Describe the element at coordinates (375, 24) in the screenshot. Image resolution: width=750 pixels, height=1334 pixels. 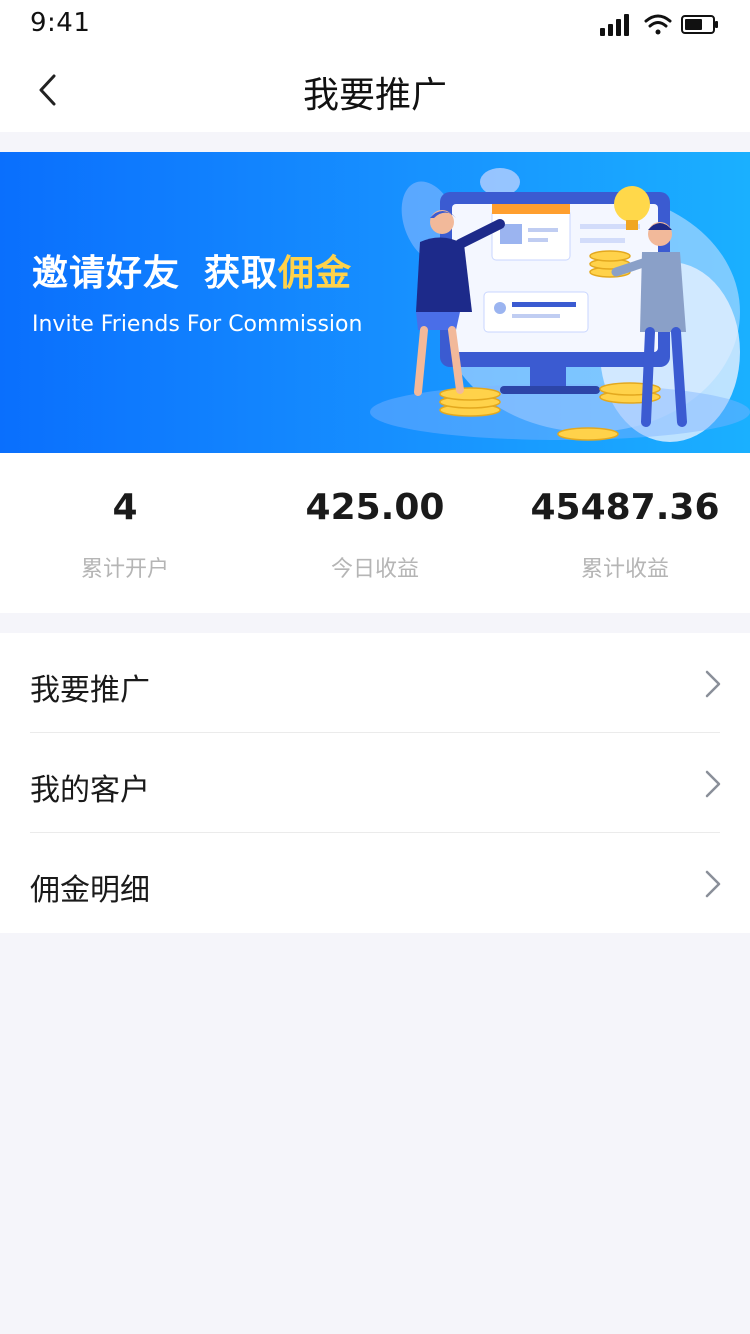
I see `status-bar: 9:41` at that location.